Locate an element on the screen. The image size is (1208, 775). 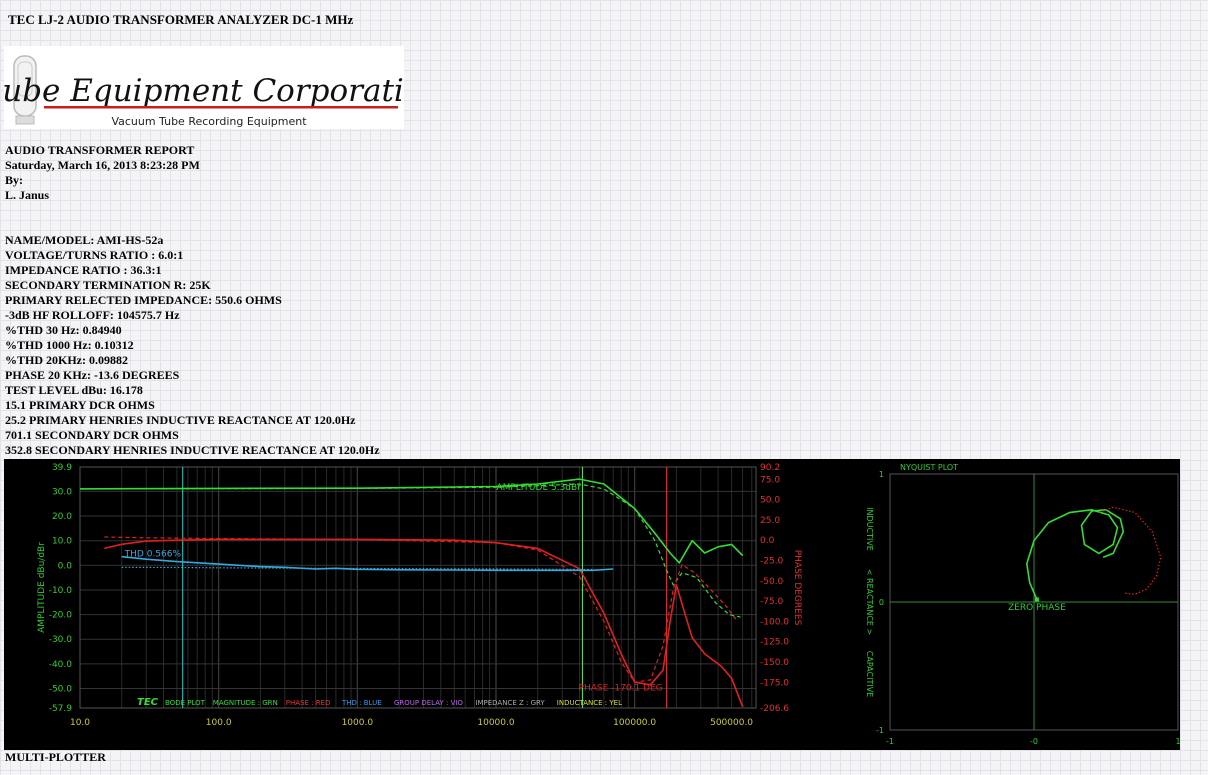
x-axis-tick-label: 500000.0 is located at coordinates (731, 723).